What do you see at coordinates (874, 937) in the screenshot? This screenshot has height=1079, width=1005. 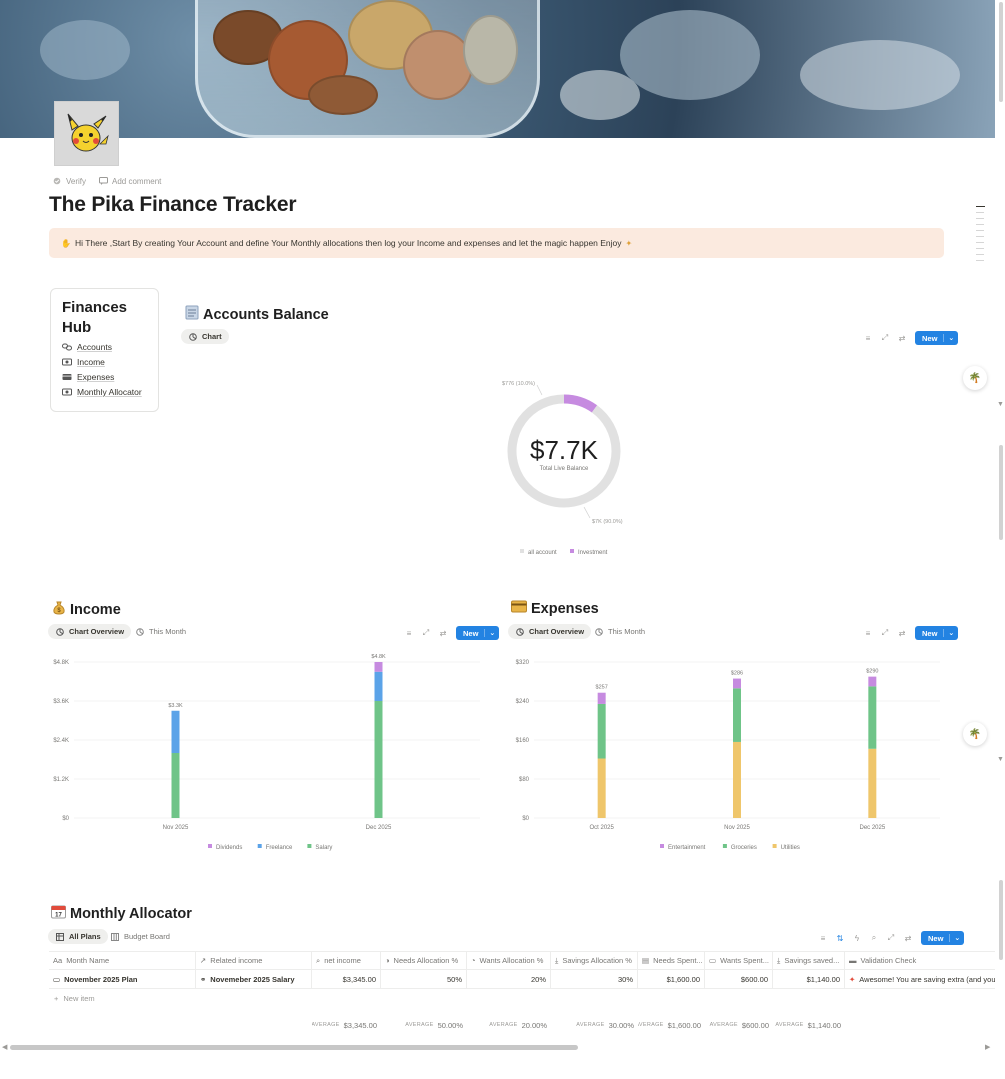 I see `search-icon: ⌕` at bounding box center [874, 937].